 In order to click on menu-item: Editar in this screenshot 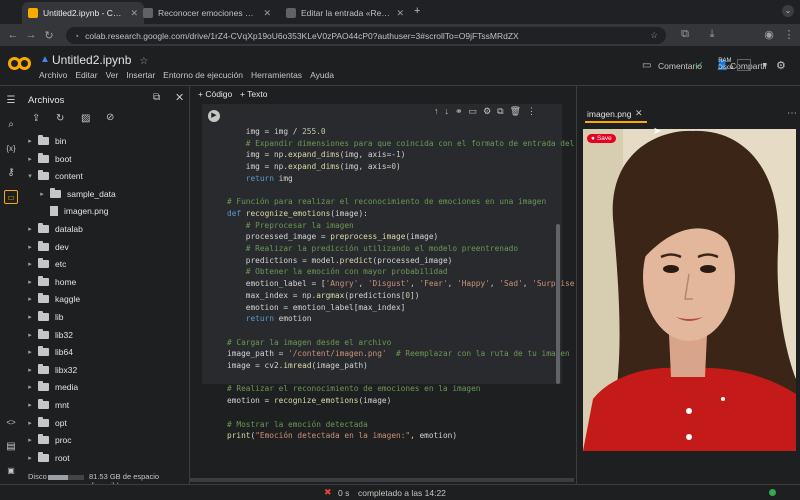, I will do `click(86, 75)`.